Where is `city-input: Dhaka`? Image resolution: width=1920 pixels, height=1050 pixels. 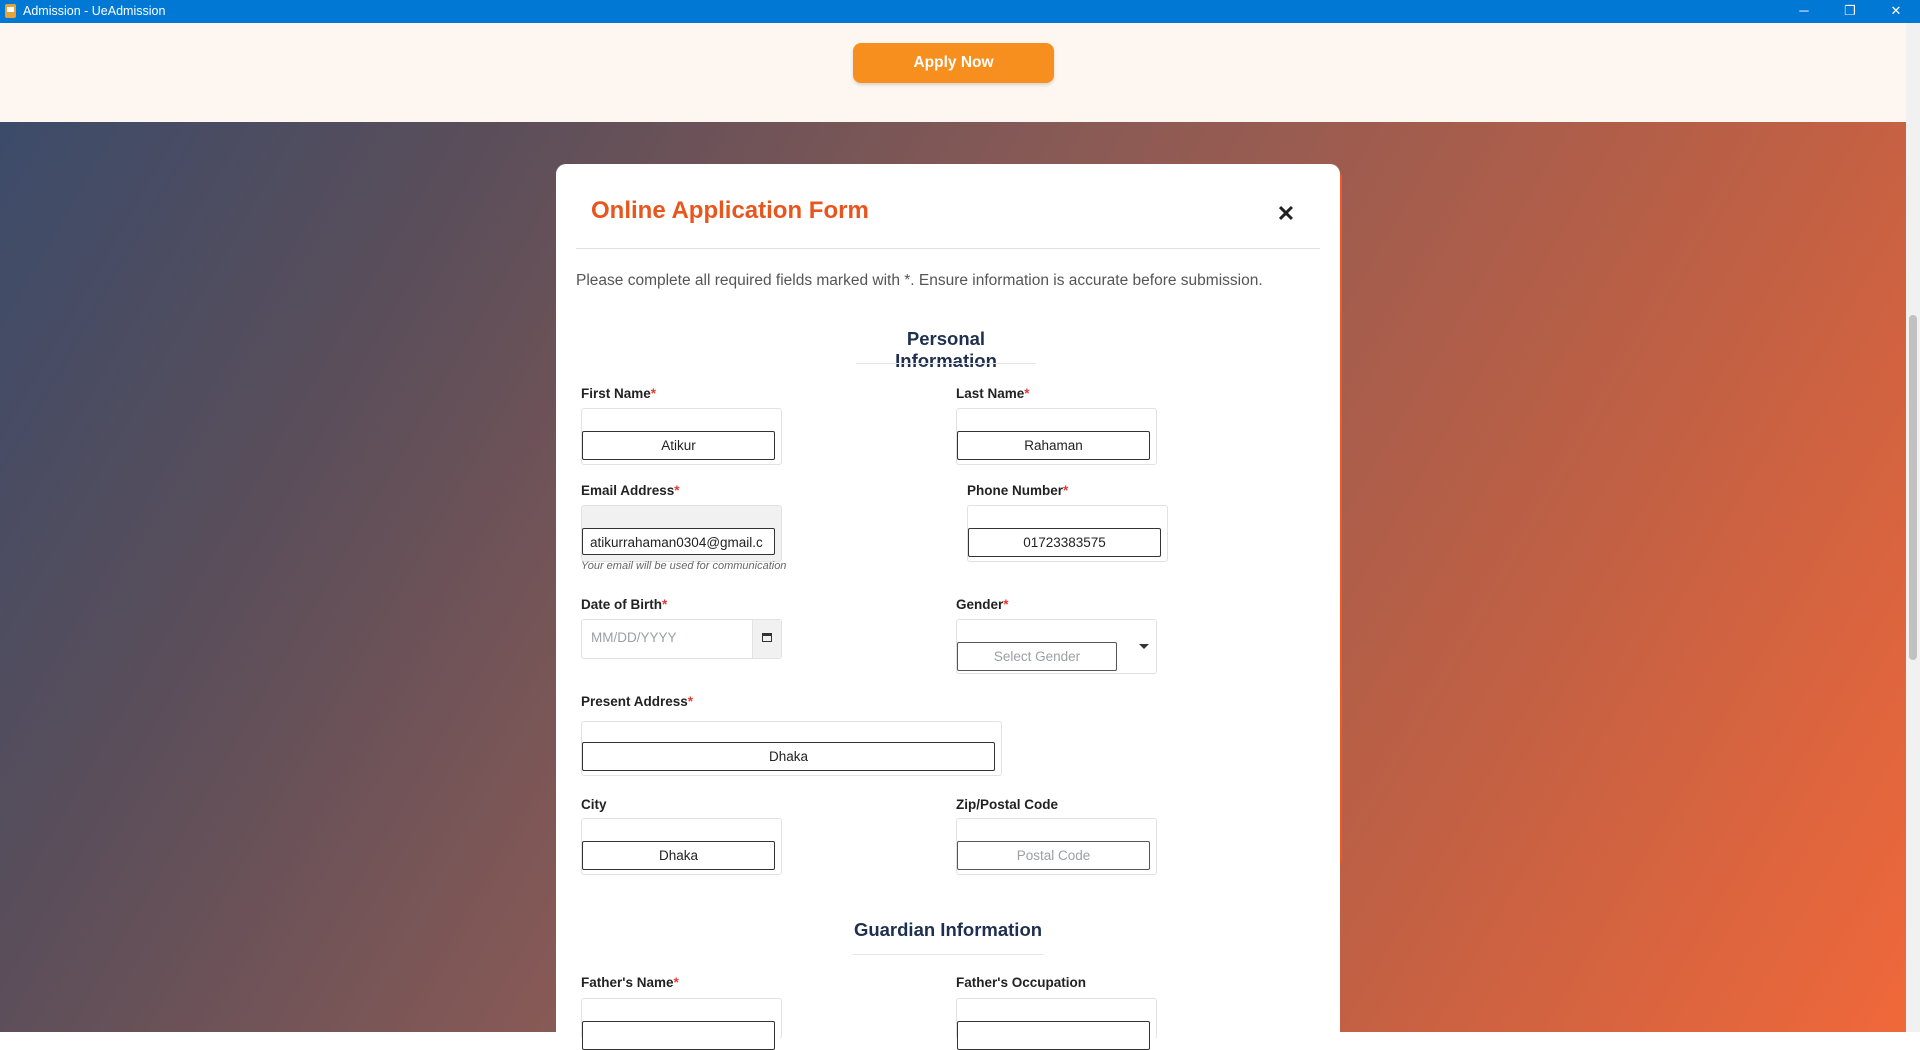 city-input: Dhaka is located at coordinates (678, 855).